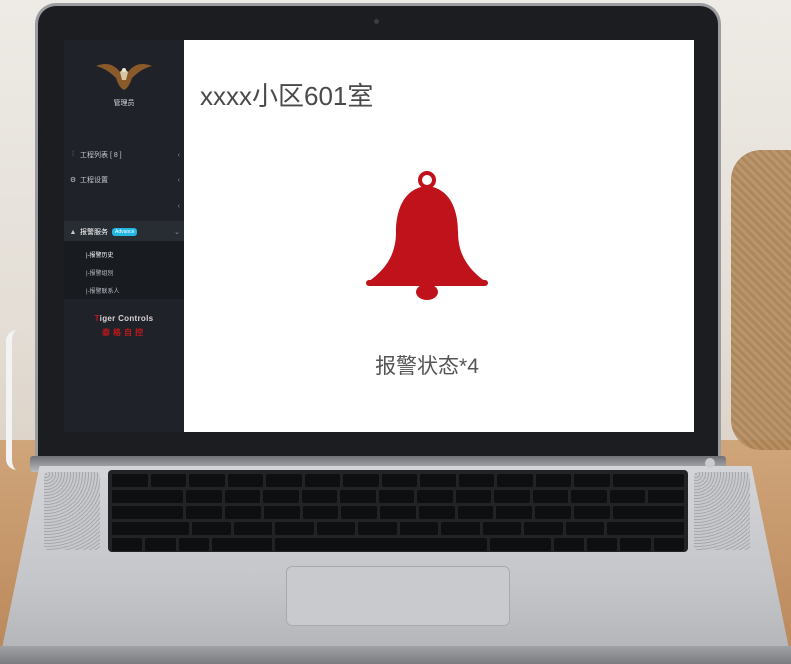  Describe the element at coordinates (710, 463) in the screenshot. I see `power-button` at that location.